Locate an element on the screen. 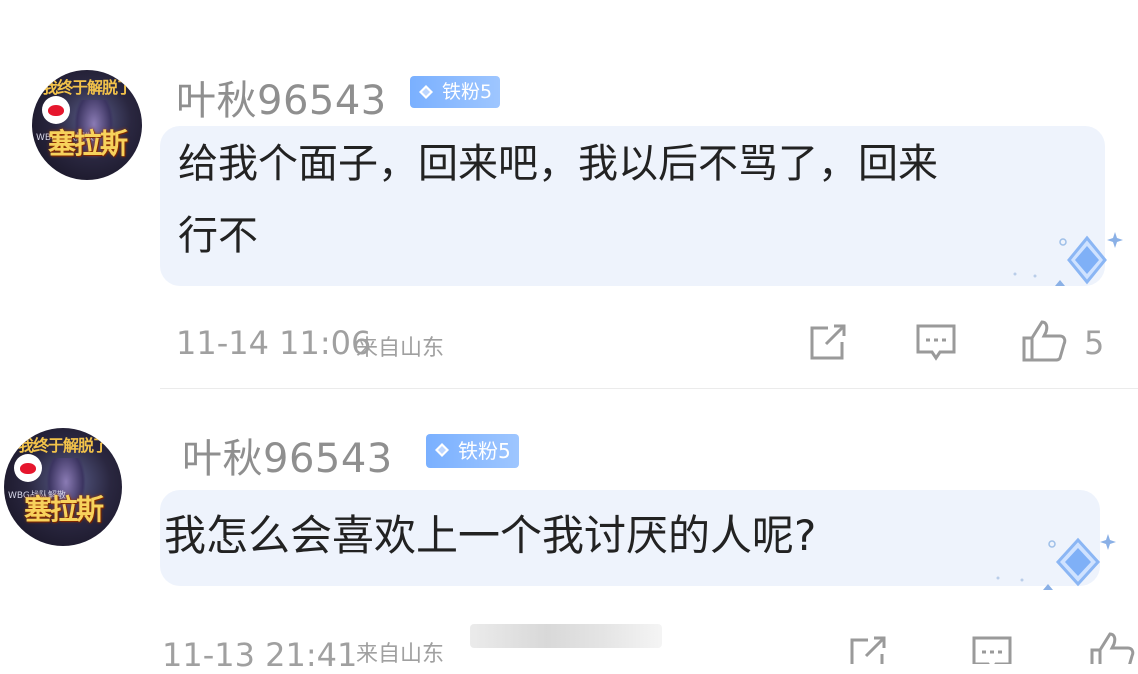  comment-text-line1: 我怎么会喜欢上一个我讨厌的人呢? is located at coordinates (490, 535).